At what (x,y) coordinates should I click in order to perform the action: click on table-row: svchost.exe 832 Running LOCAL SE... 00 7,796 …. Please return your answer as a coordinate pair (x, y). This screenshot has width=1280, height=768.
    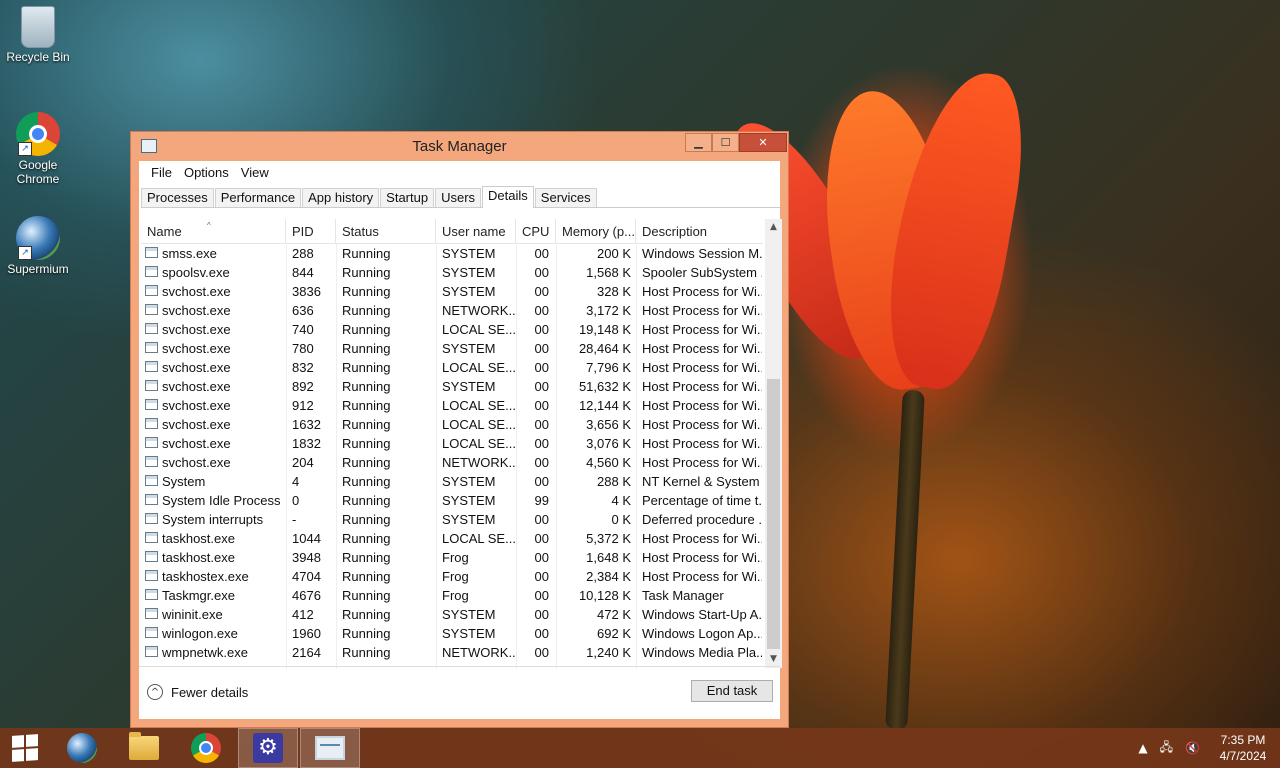
    Looking at the image, I should click on (452, 367).